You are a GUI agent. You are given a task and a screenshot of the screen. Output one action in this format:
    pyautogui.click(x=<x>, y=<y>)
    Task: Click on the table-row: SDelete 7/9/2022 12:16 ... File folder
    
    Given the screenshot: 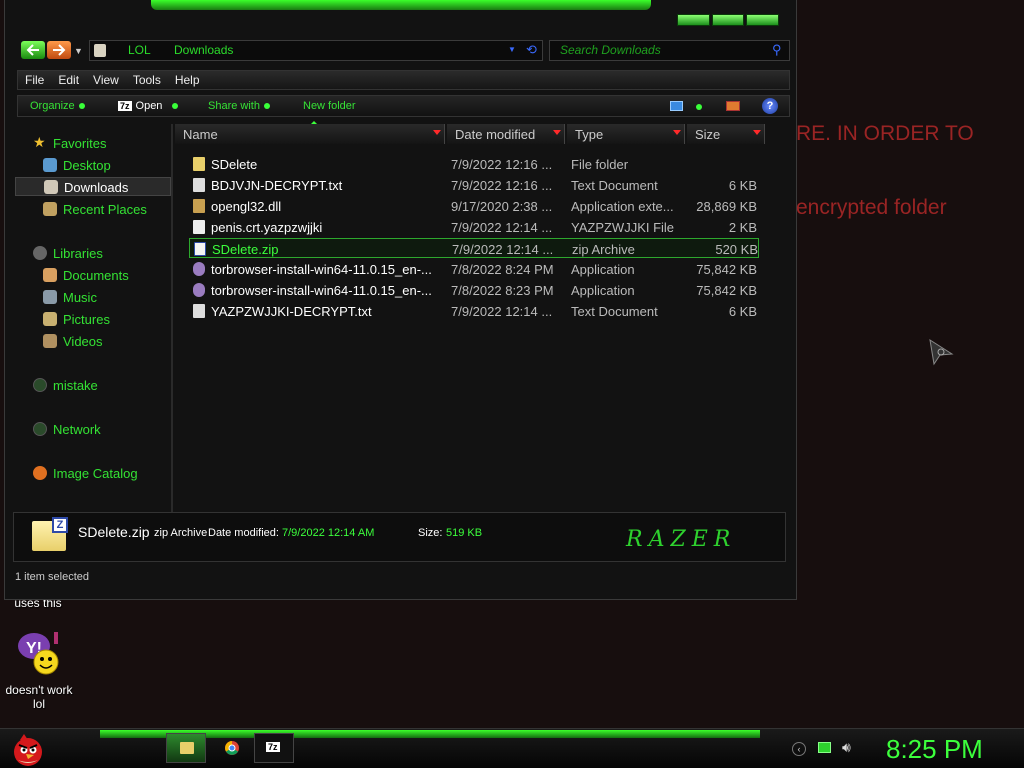 What is the action you would take?
    pyautogui.click(x=474, y=164)
    